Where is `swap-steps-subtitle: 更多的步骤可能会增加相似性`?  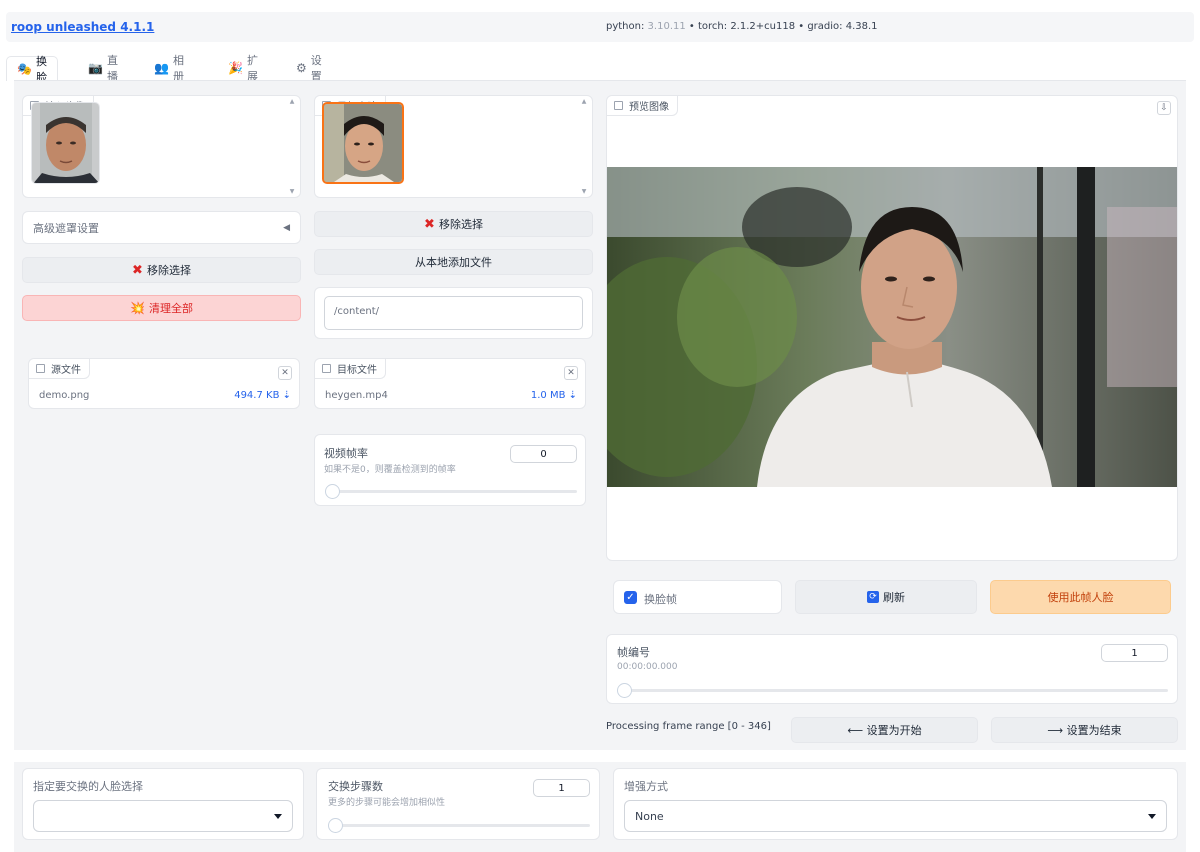 swap-steps-subtitle: 更多的步骤可能会增加相似性 is located at coordinates (387, 803).